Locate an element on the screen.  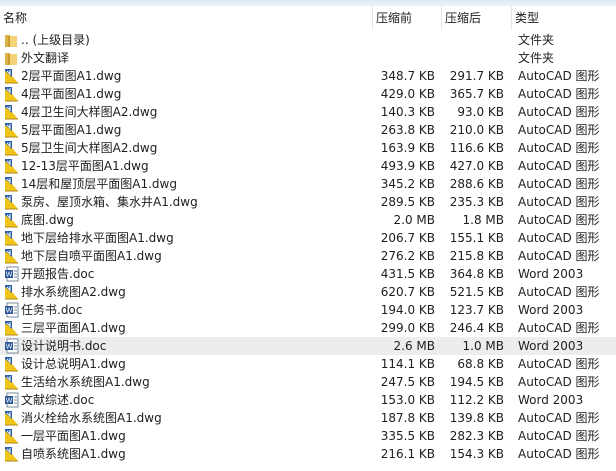
file-size: 216.1 KB is located at coordinates (407, 454).